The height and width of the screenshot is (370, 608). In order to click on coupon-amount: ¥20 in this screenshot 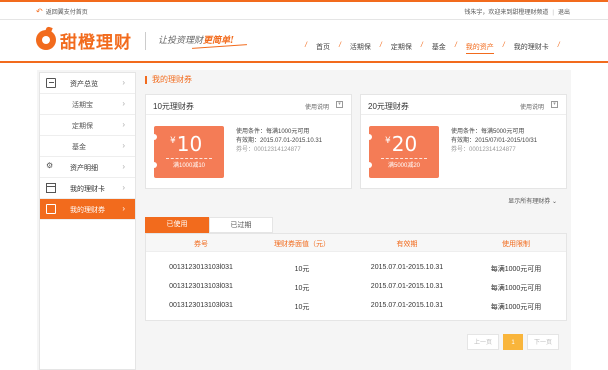, I will do `click(401, 144)`.